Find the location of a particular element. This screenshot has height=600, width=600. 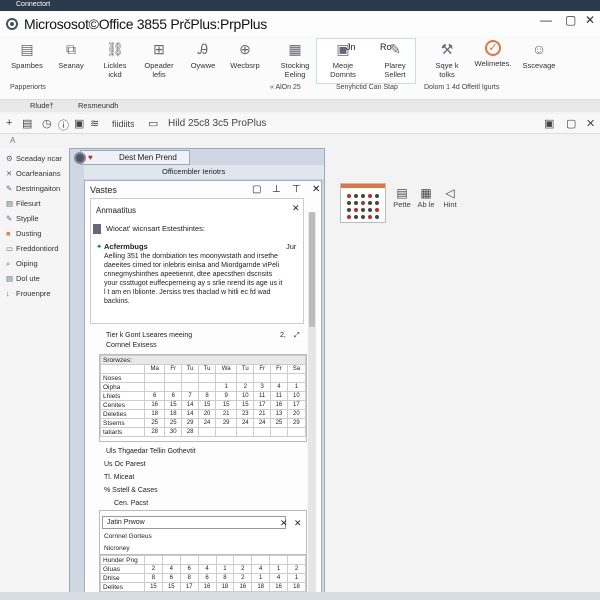

panel-icon: ▣ is located at coordinates (549, 123).